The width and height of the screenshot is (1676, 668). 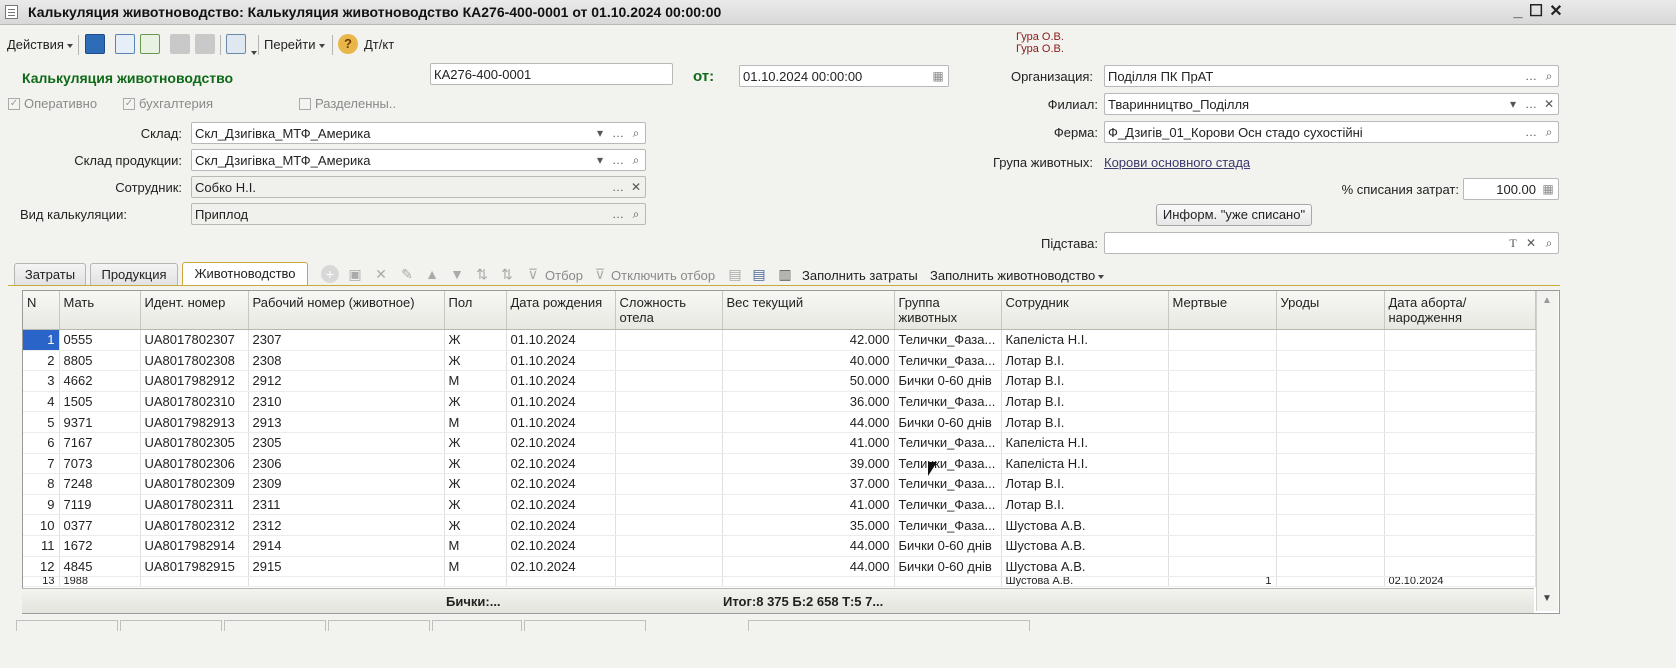 What do you see at coordinates (1556, 12) in the screenshot?
I see `close-icon: ✕` at bounding box center [1556, 12].